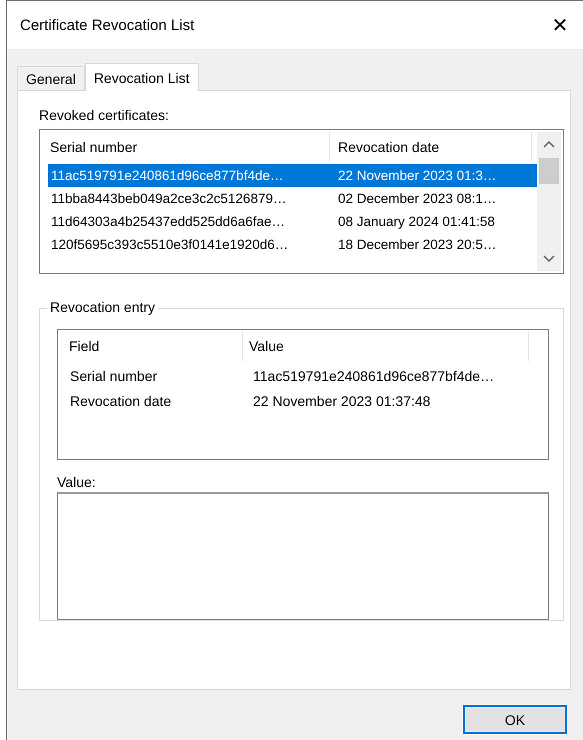 The height and width of the screenshot is (740, 583). I want to click on tab: General, so click(51, 78).